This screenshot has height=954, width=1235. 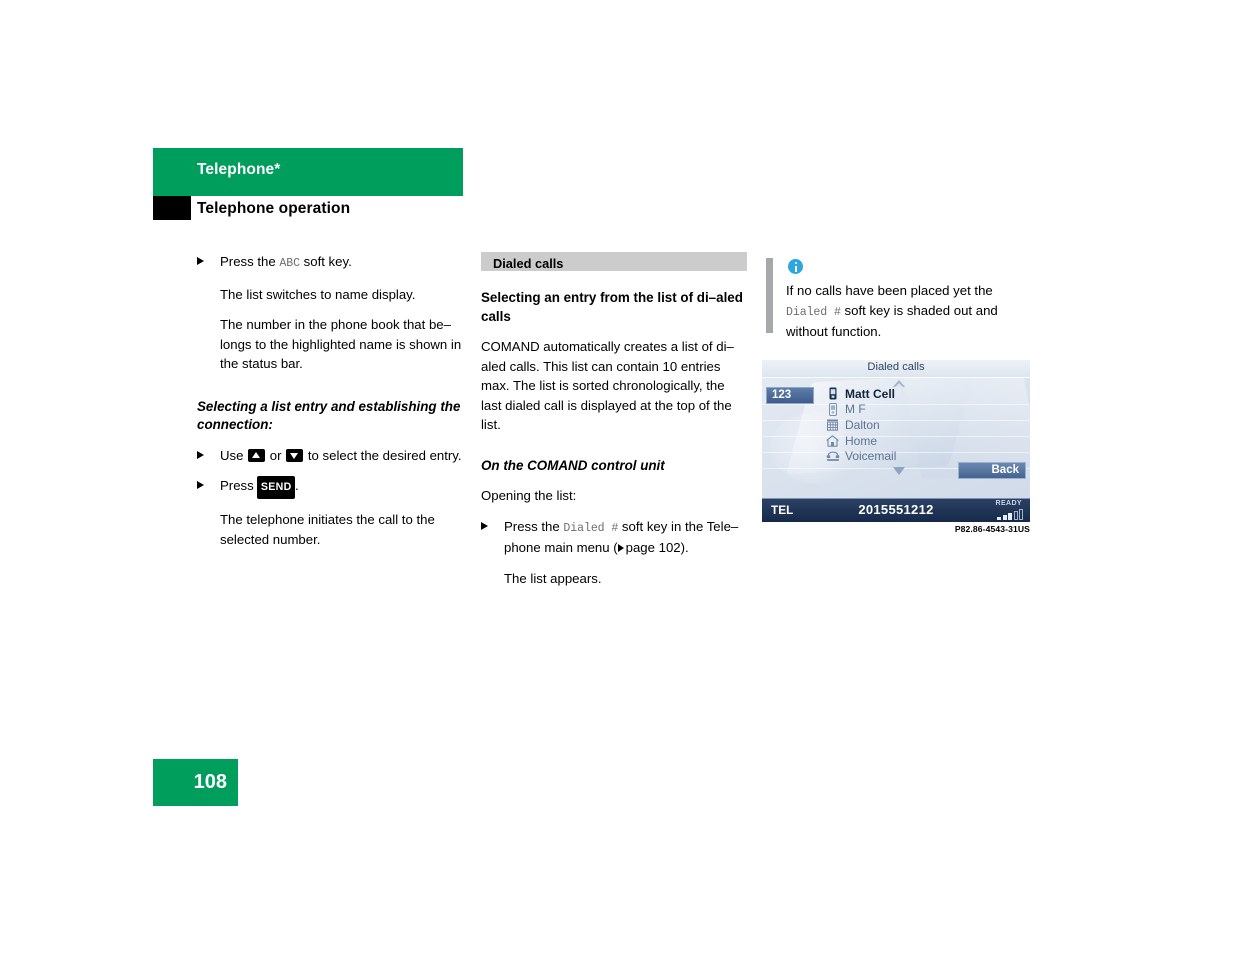 What do you see at coordinates (782, 395) in the screenshot?
I see `numeric-mode-badge-label: 123` at bounding box center [782, 395].